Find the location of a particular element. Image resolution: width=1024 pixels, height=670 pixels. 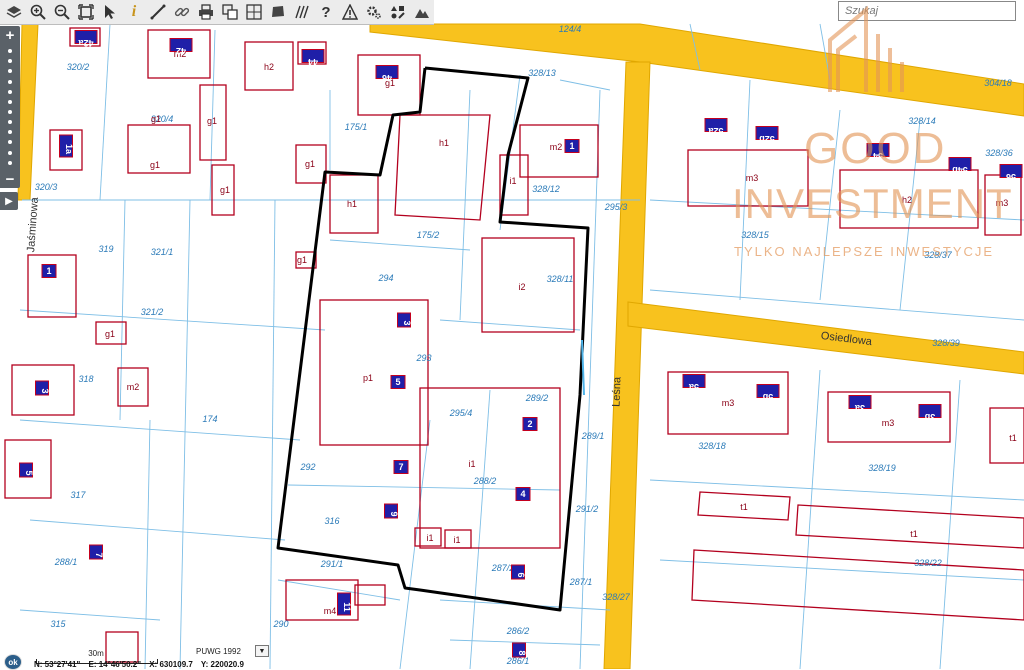

zoom-out-icon is located at coordinates (62, 12).